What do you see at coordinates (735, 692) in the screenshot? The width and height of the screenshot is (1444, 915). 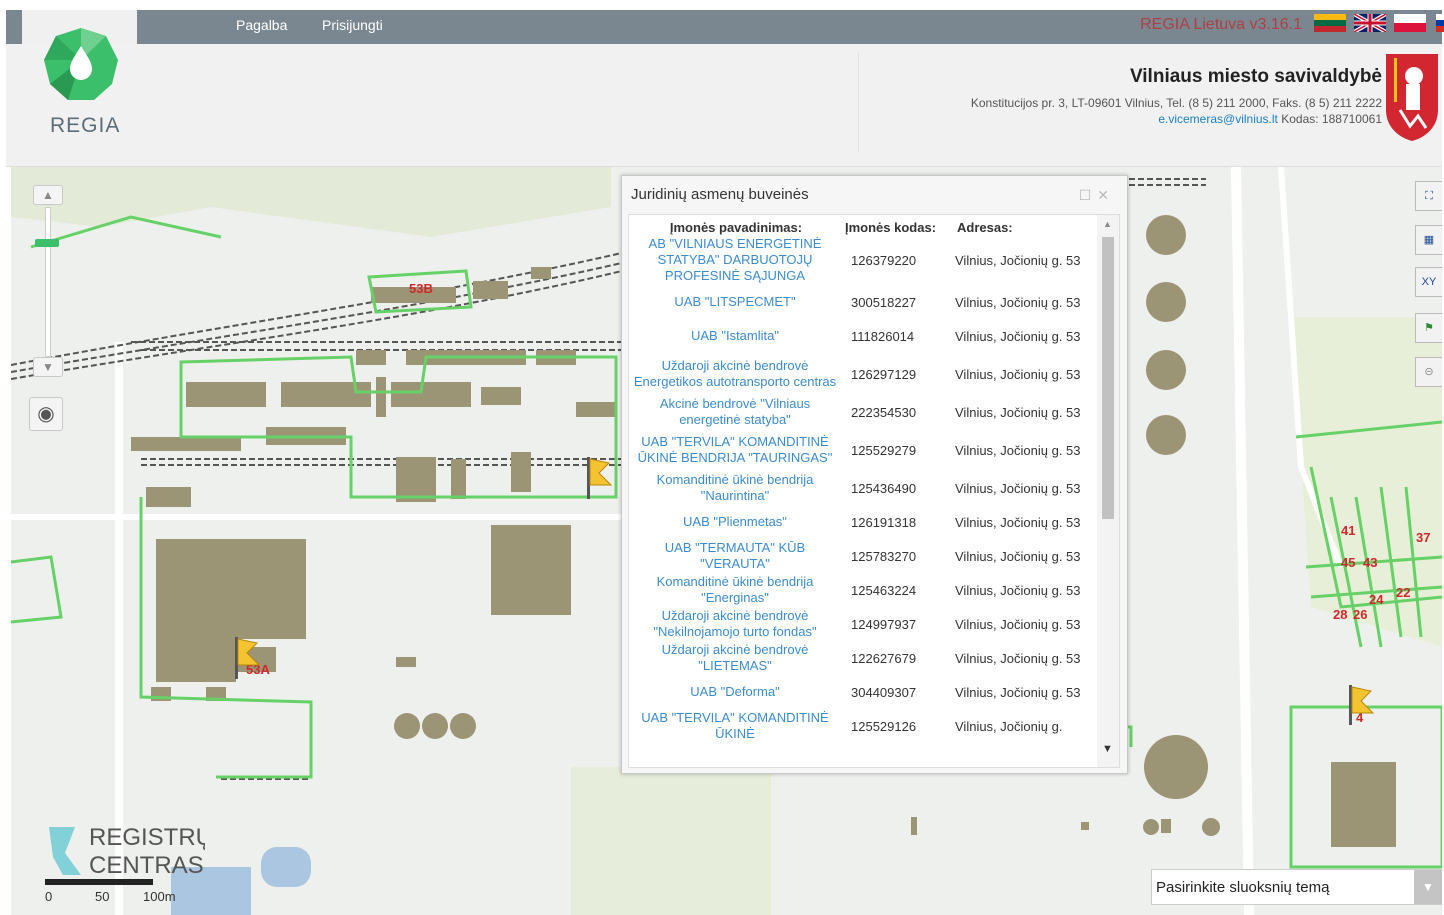 I see `entity-name-link: UAB "Deforma"` at bounding box center [735, 692].